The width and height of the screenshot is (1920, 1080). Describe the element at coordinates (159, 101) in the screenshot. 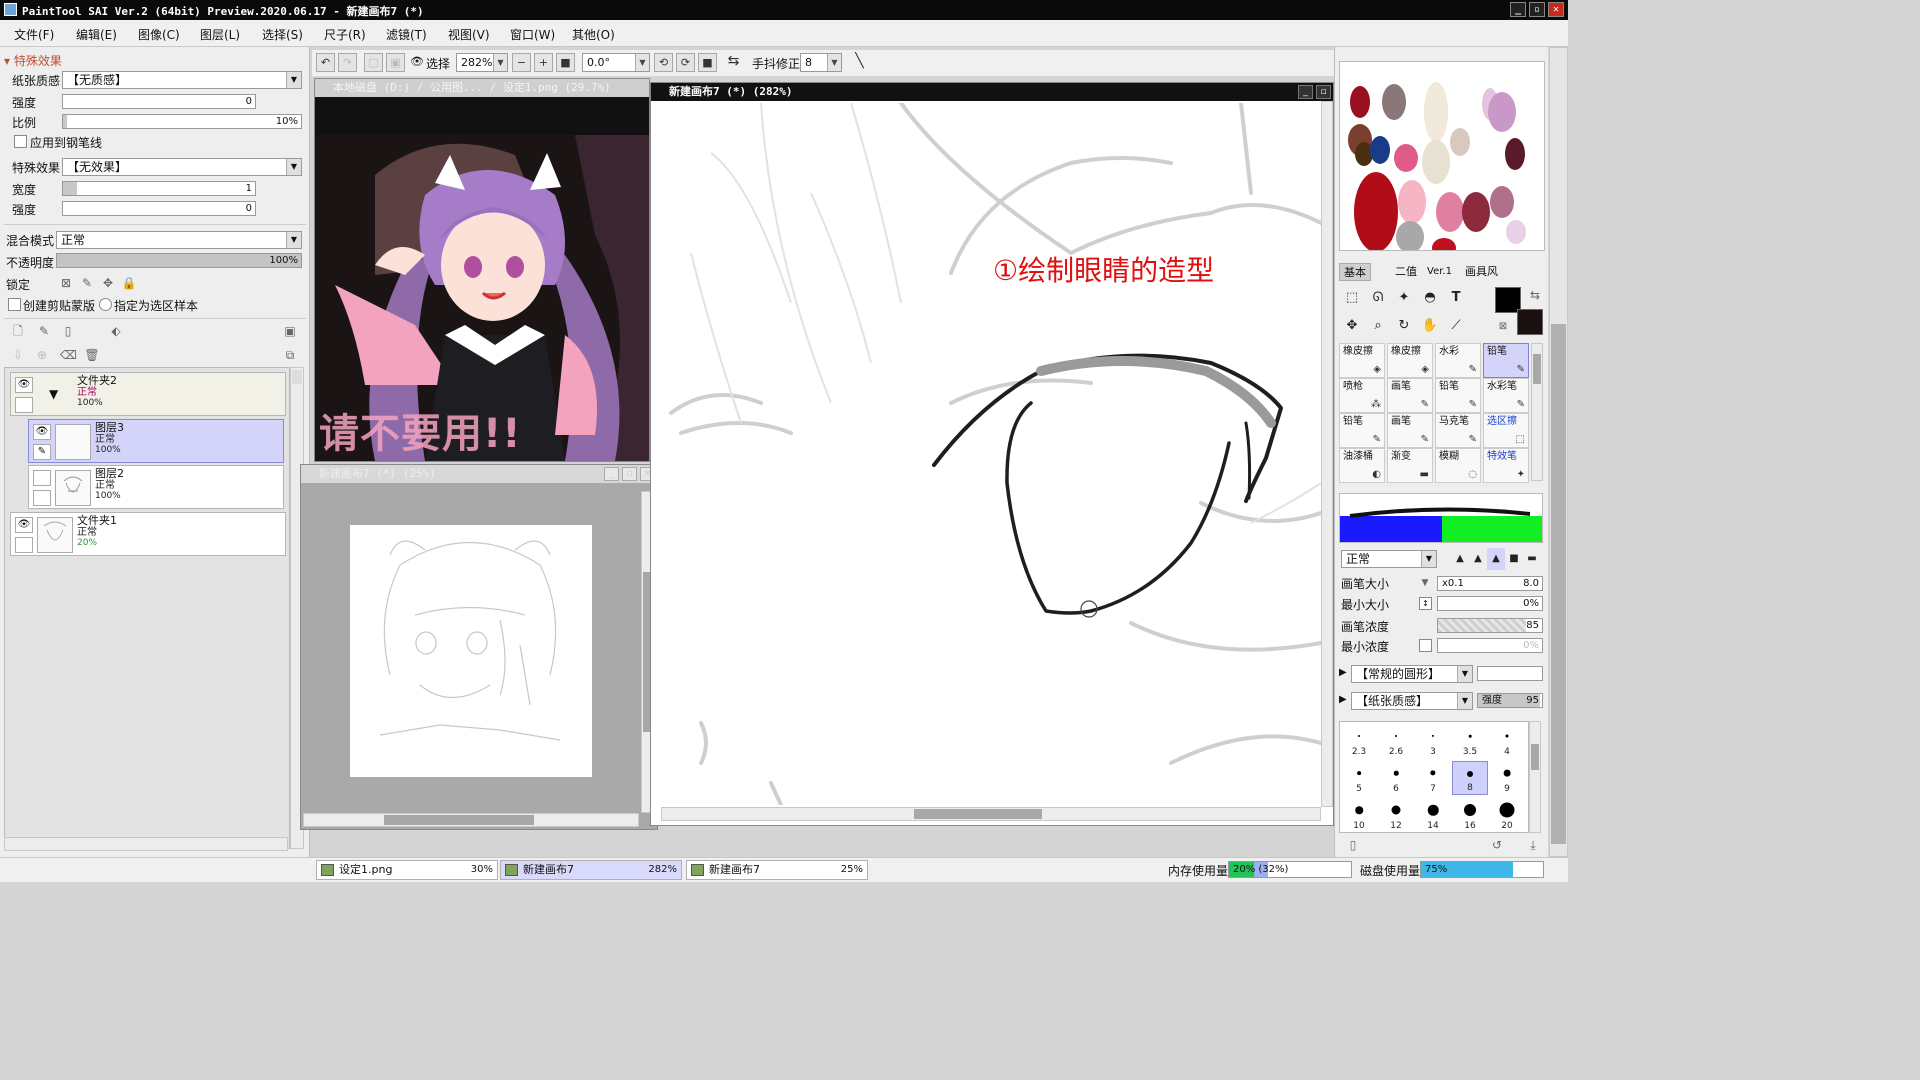

I see `strength-slider: 0` at that location.